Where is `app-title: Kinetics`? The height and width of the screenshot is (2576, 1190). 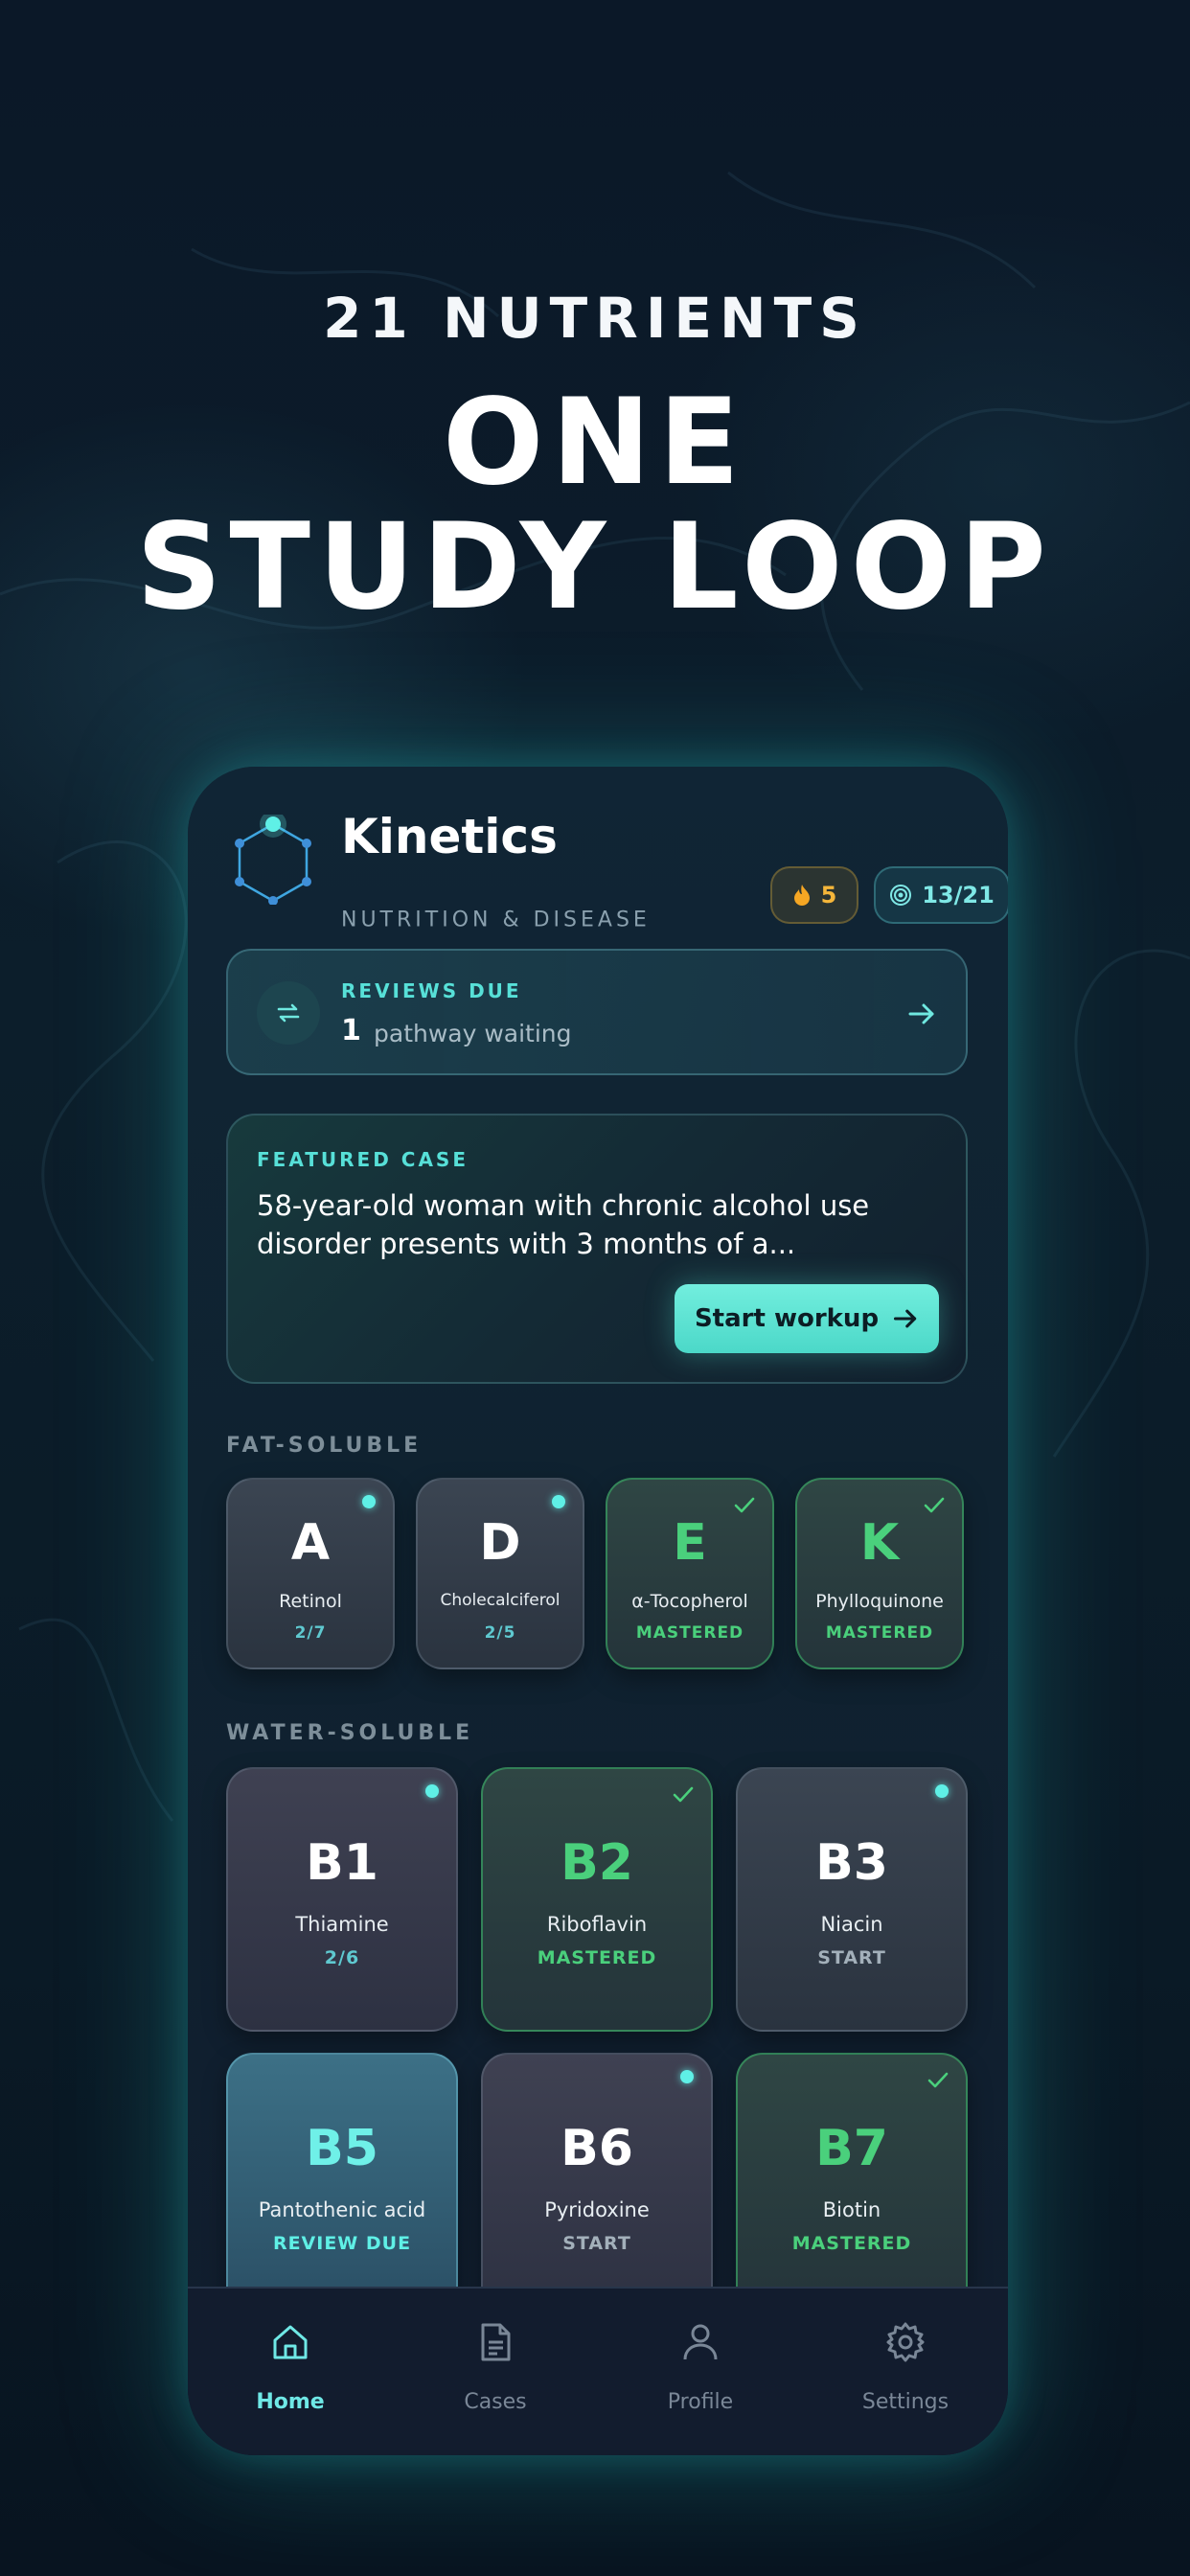
app-title: Kinetics is located at coordinates (450, 836).